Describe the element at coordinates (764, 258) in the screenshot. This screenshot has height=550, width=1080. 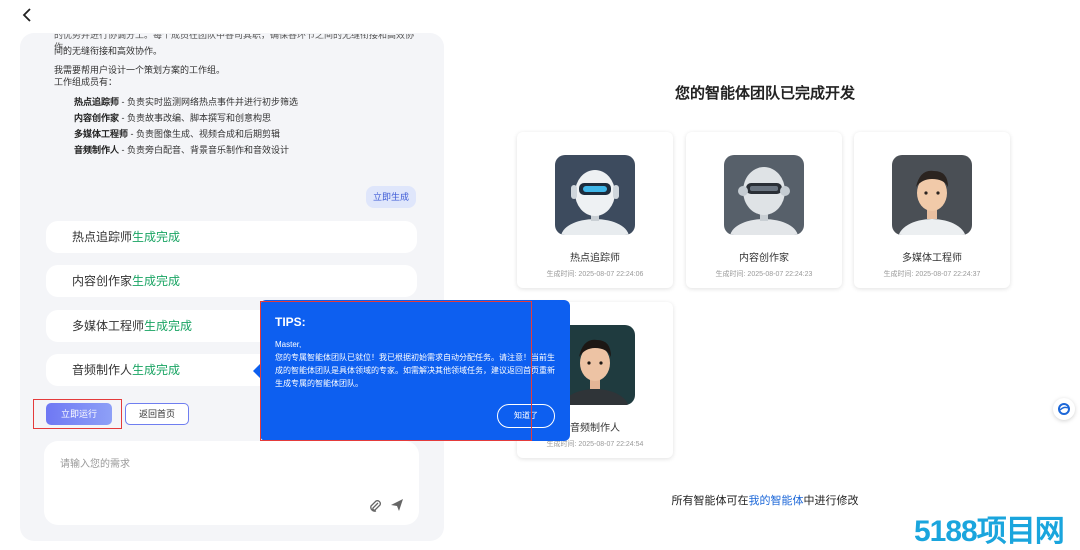
I see `agent-name: 内容创作家` at that location.